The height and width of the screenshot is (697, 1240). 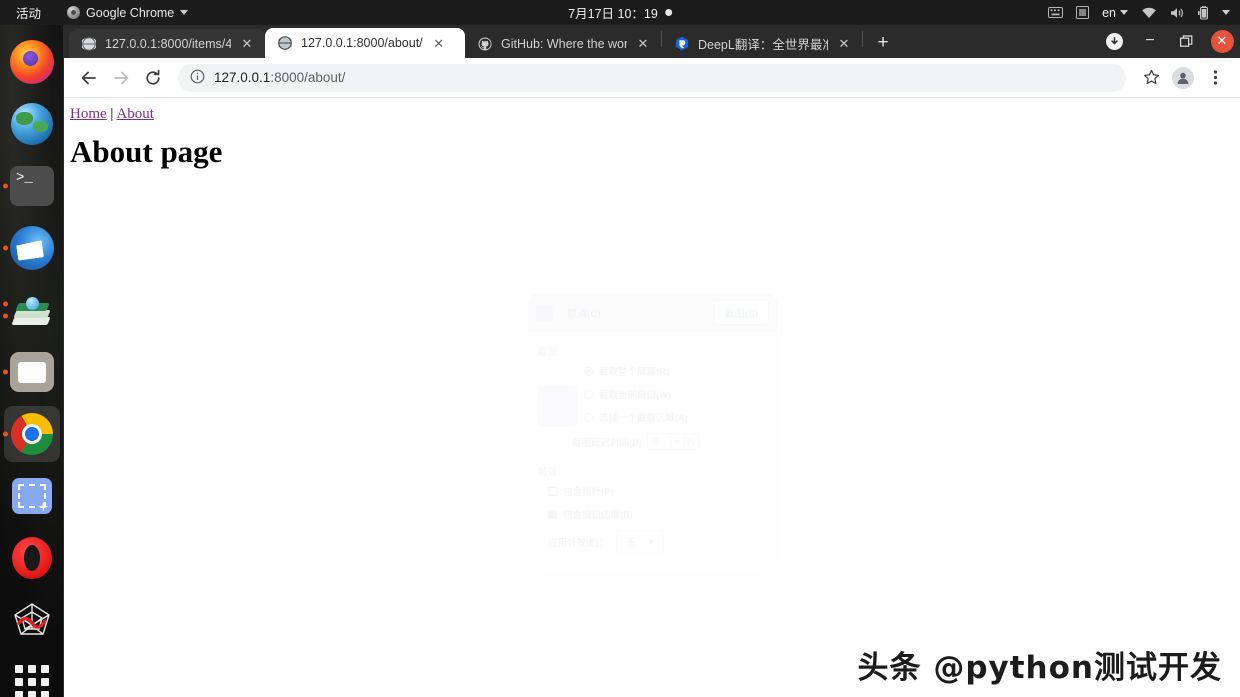 I want to click on dock-item-firefox, so click(x=32, y=62).